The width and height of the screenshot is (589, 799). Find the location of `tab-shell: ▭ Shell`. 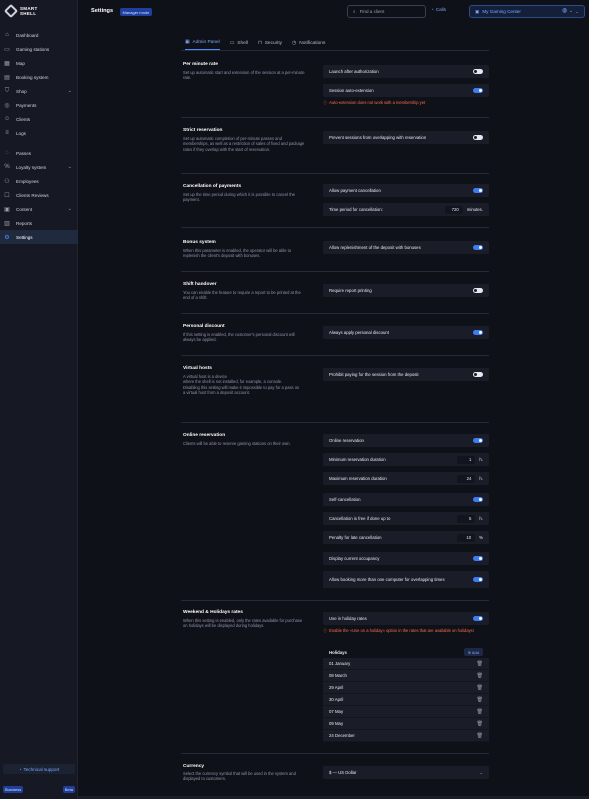

tab-shell: ▭ Shell is located at coordinates (239, 45).